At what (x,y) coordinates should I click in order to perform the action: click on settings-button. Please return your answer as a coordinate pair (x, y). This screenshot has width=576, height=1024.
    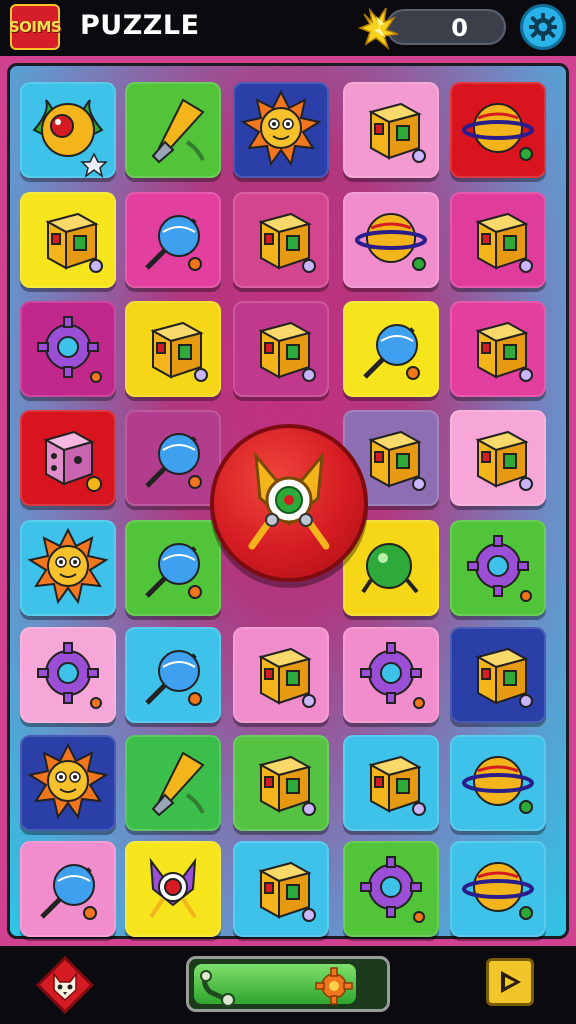
    Looking at the image, I should click on (543, 27).